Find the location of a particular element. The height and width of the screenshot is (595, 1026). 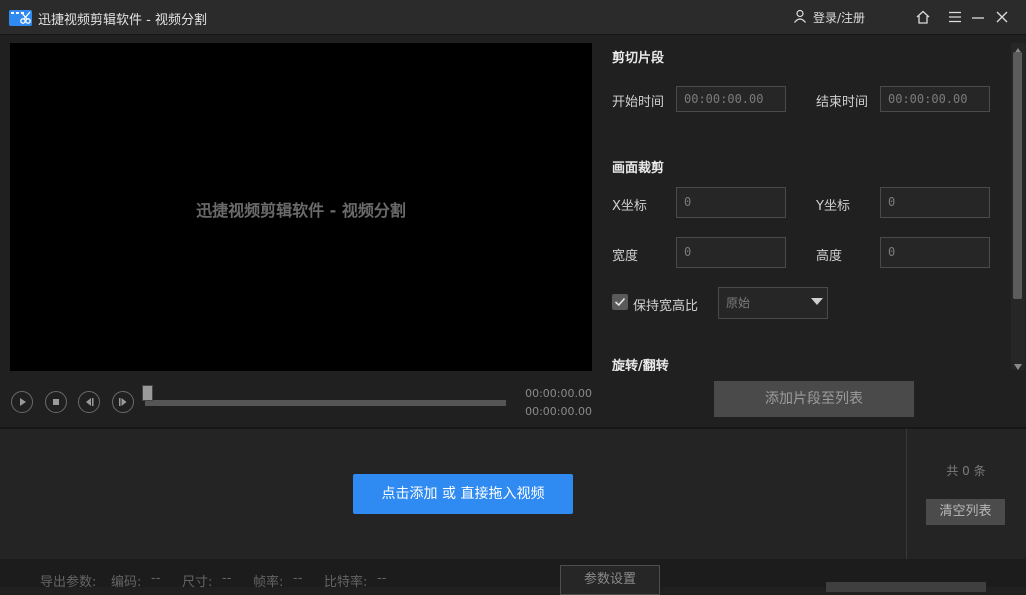

x-coordinate-field: 0 is located at coordinates (731, 202).